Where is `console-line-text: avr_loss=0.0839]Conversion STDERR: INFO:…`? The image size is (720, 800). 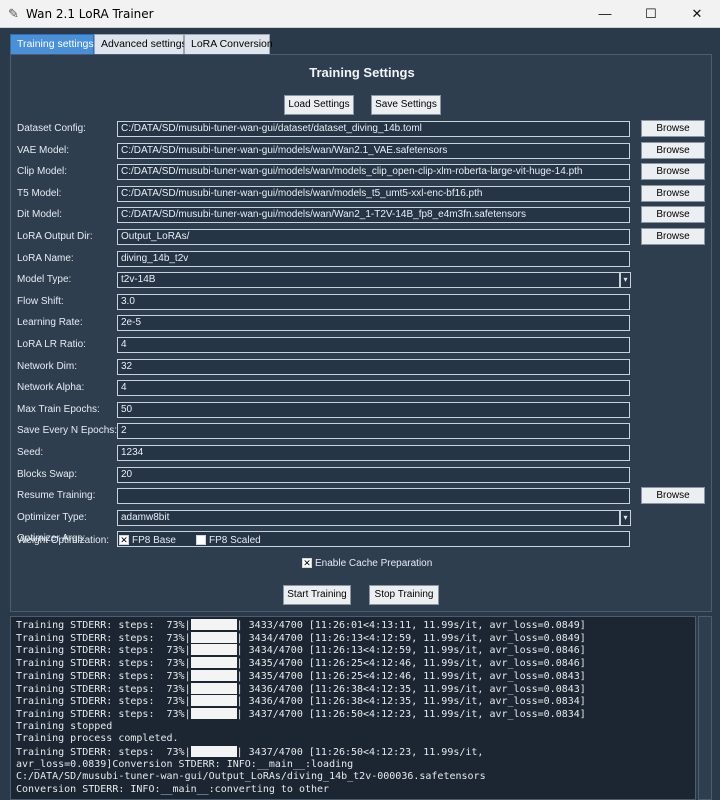
console-line-text: avr_loss=0.0839]Conversion STDERR: INFO:… is located at coordinates (185, 764).